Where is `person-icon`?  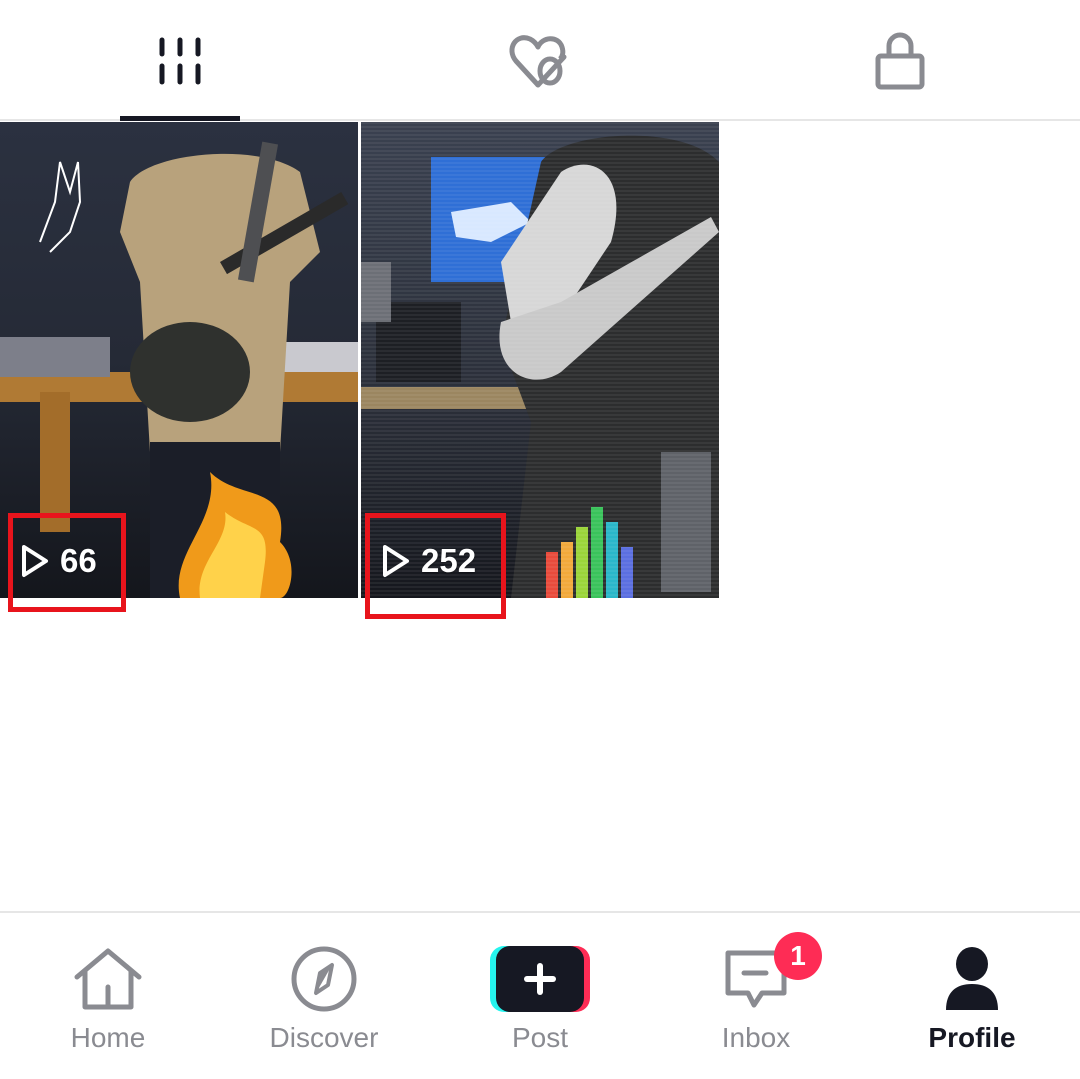 person-icon is located at coordinates (972, 978).